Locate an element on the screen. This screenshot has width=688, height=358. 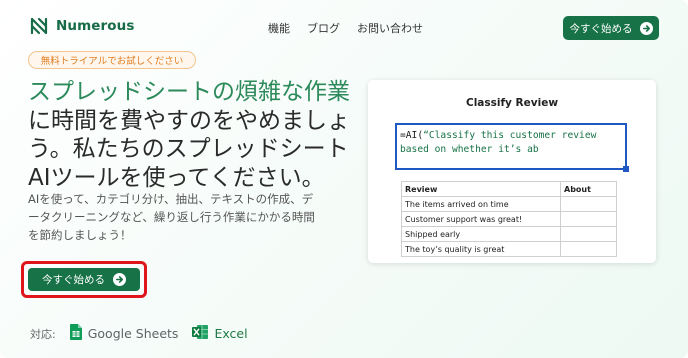
header-get-started-button: 今すぐ始める is located at coordinates (611, 28).